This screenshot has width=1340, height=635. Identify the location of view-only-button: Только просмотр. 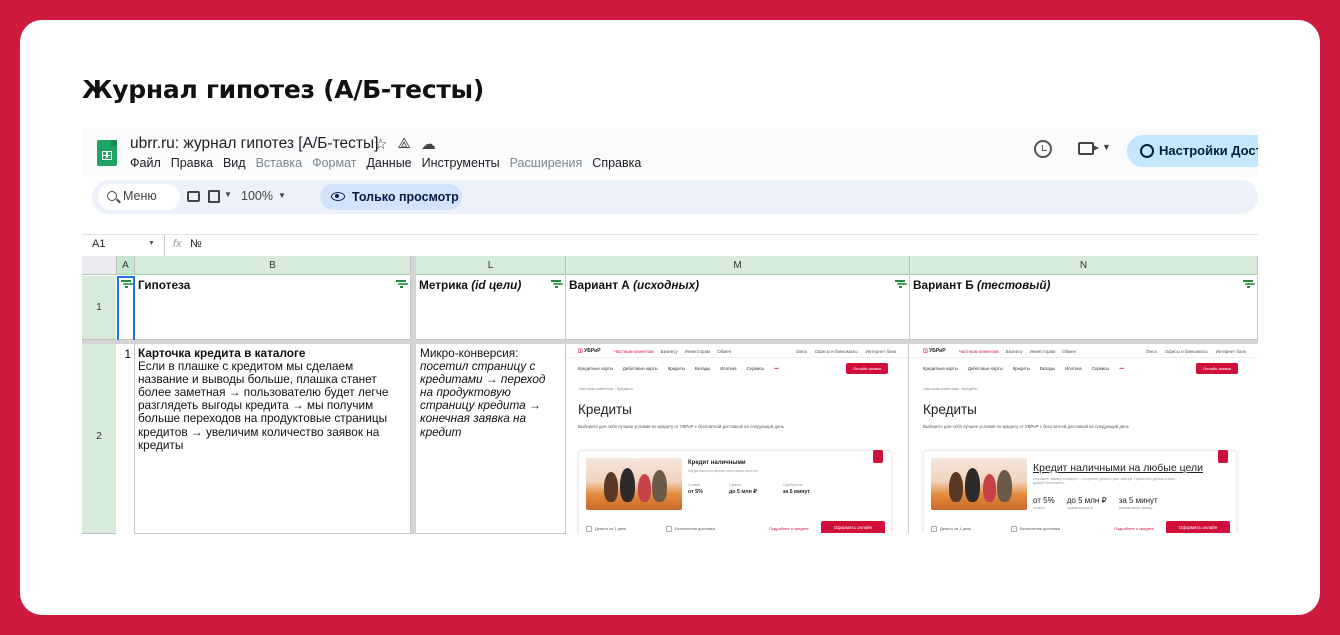
(391, 197).